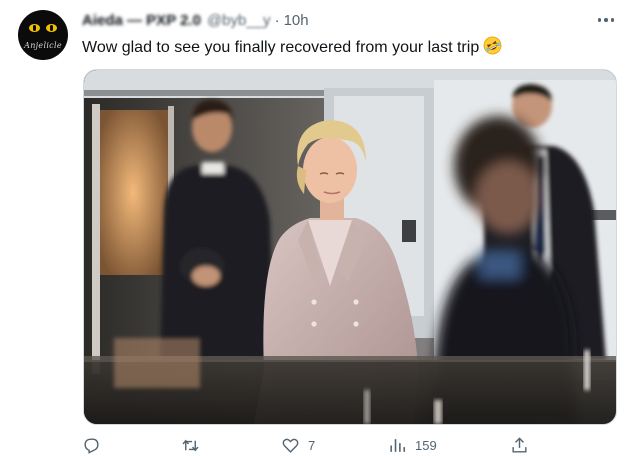  Describe the element at coordinates (296, 20) in the screenshot. I see `tweet-timestamp: 10h` at that location.